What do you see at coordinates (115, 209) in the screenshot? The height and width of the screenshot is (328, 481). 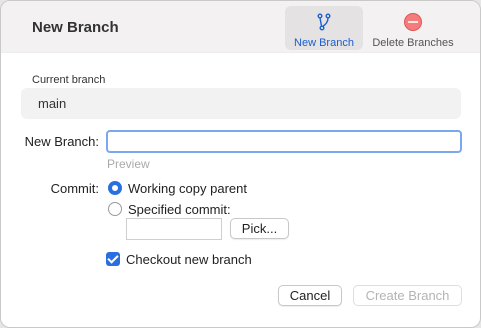 I see `specified-commit-radio` at bounding box center [115, 209].